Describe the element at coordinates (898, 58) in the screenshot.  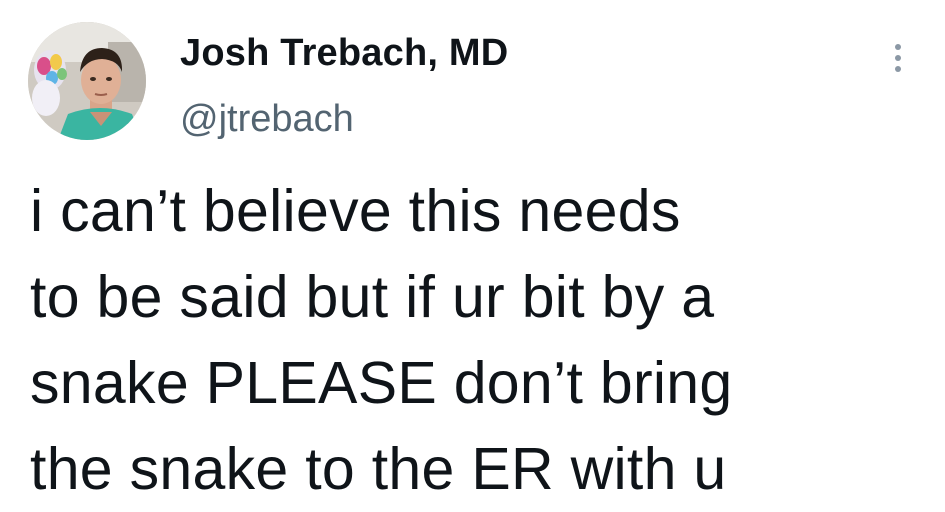
I see `more-options-button` at that location.